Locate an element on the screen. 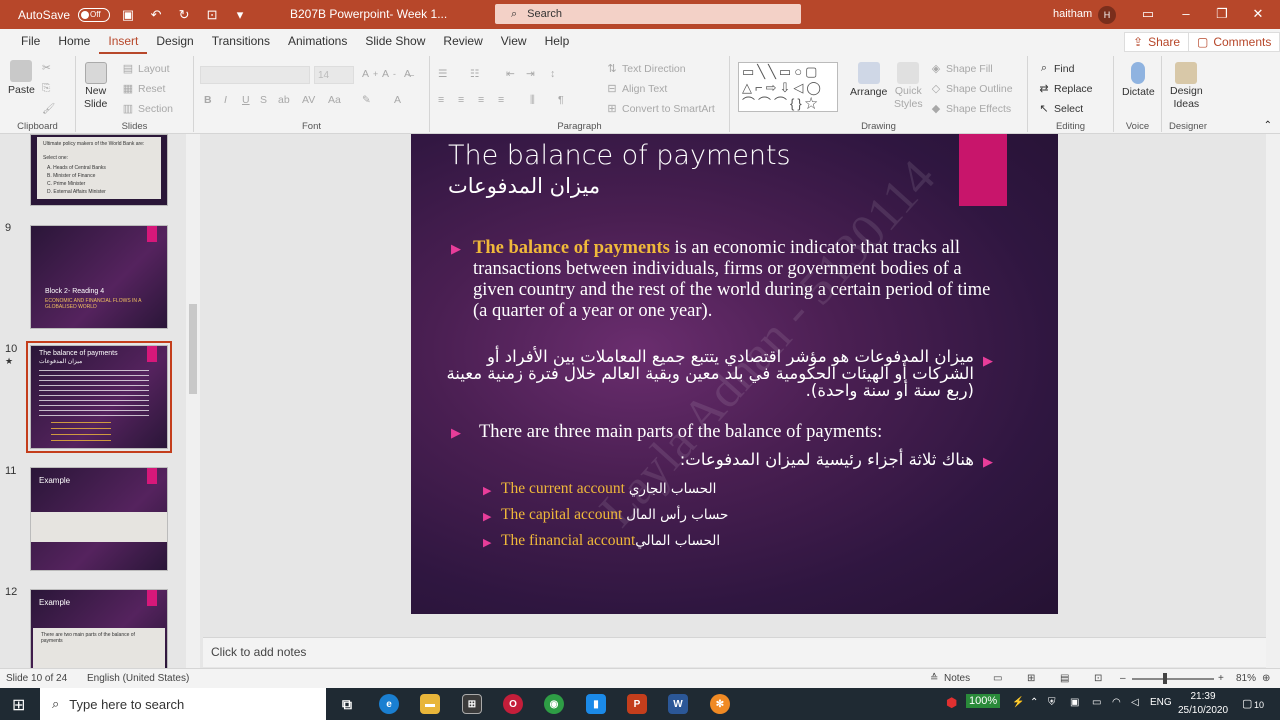 This screenshot has height=720, width=1280. design-ideas-button: Design Ideas is located at coordinates (1186, 86).